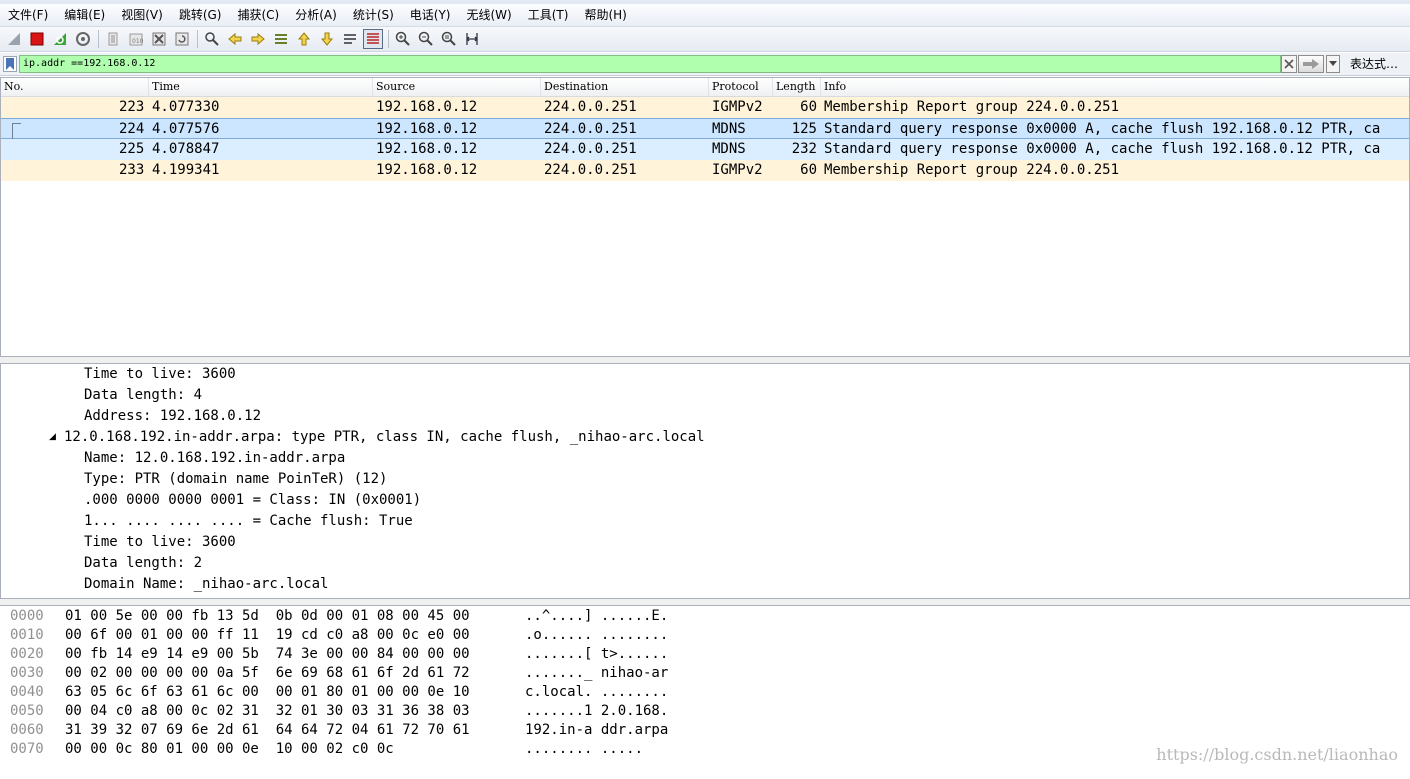  What do you see at coordinates (172, 416) in the screenshot?
I see `tree-item: Address: 192.168.0.12` at bounding box center [172, 416].